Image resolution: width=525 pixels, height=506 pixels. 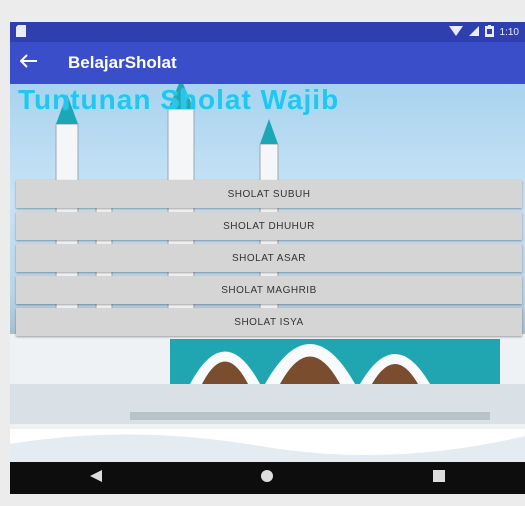 What do you see at coordinates (122, 62) in the screenshot?
I see `app-title: BelajarSholat` at bounding box center [122, 62].